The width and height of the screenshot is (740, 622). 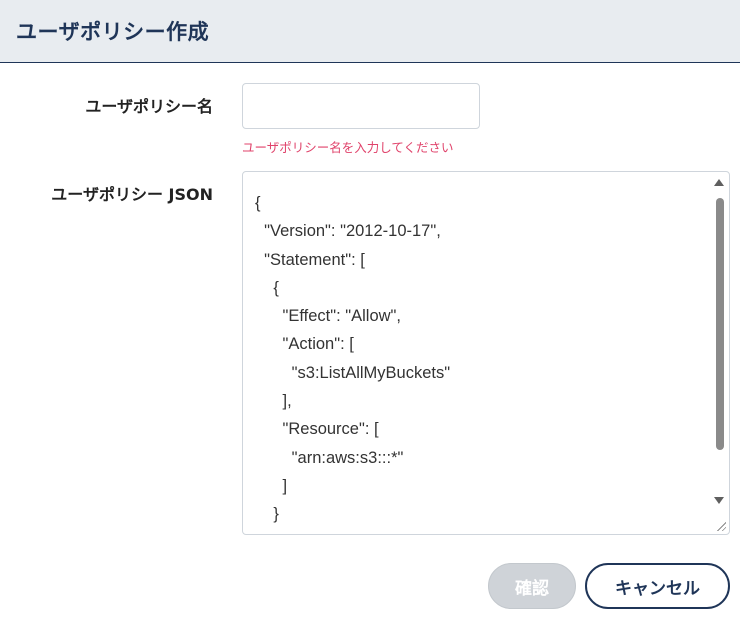 I want to click on scroll-thumb, so click(x=720, y=324).